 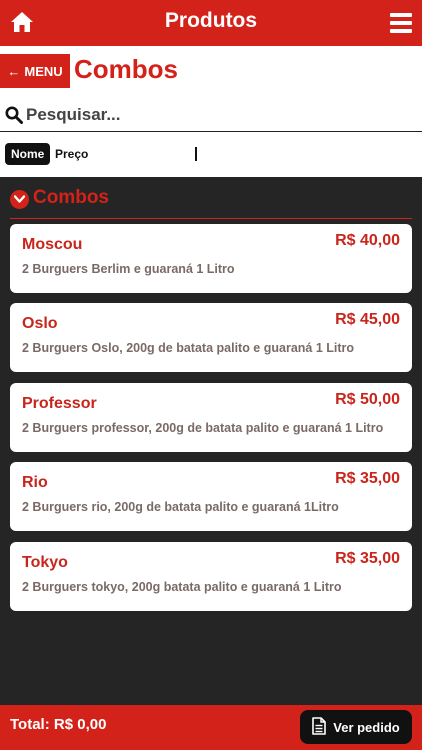 What do you see at coordinates (211, 155) in the screenshot?
I see `sort-options: Nome Preço` at bounding box center [211, 155].